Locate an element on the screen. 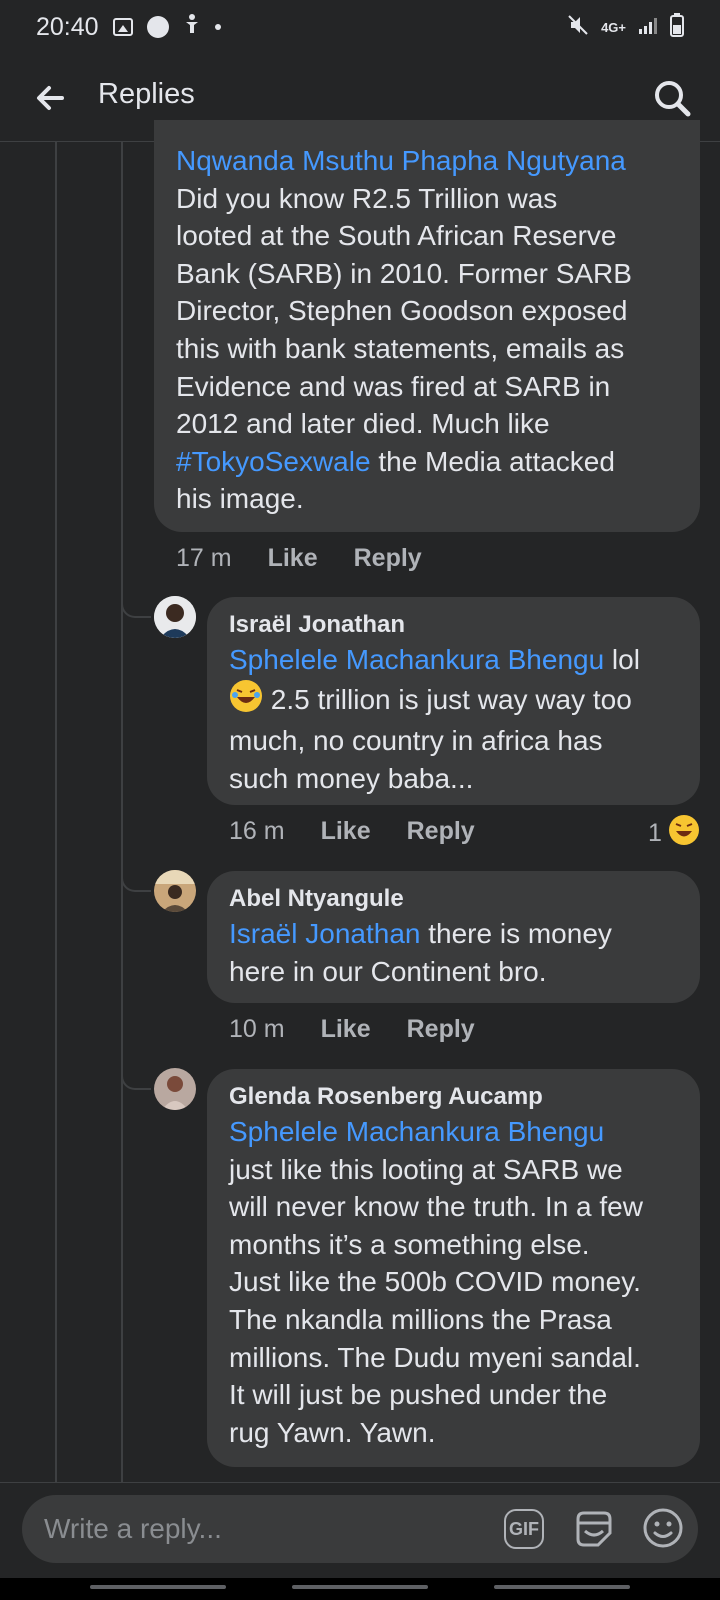 The width and height of the screenshot is (720, 1600). comment-line: Director, Stephen Goodson exposed is located at coordinates (402, 311).